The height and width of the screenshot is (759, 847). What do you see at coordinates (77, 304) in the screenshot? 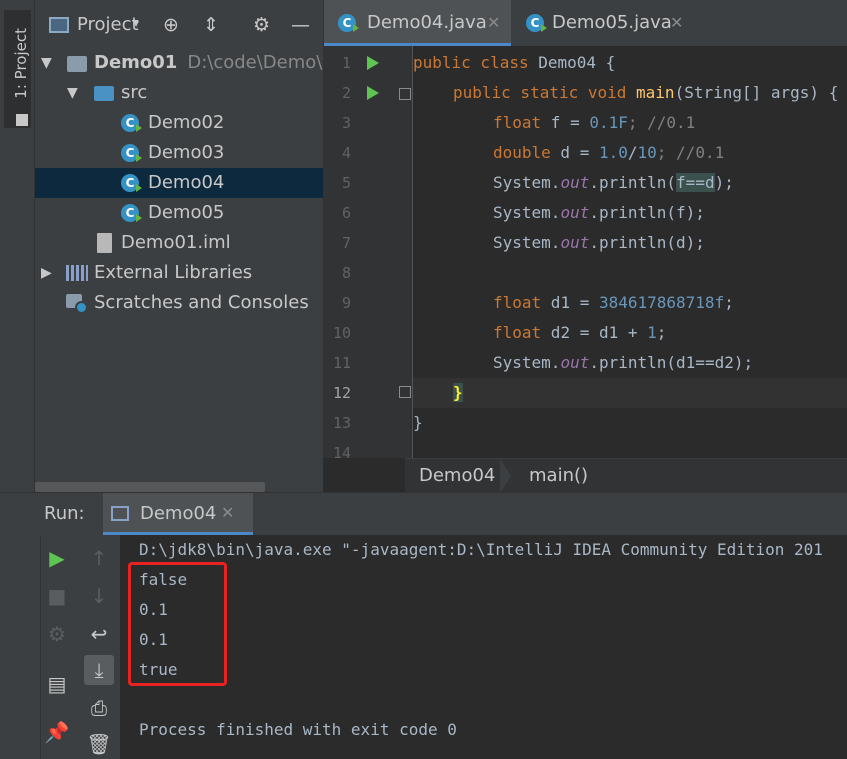
I see `scratches-icon` at bounding box center [77, 304].